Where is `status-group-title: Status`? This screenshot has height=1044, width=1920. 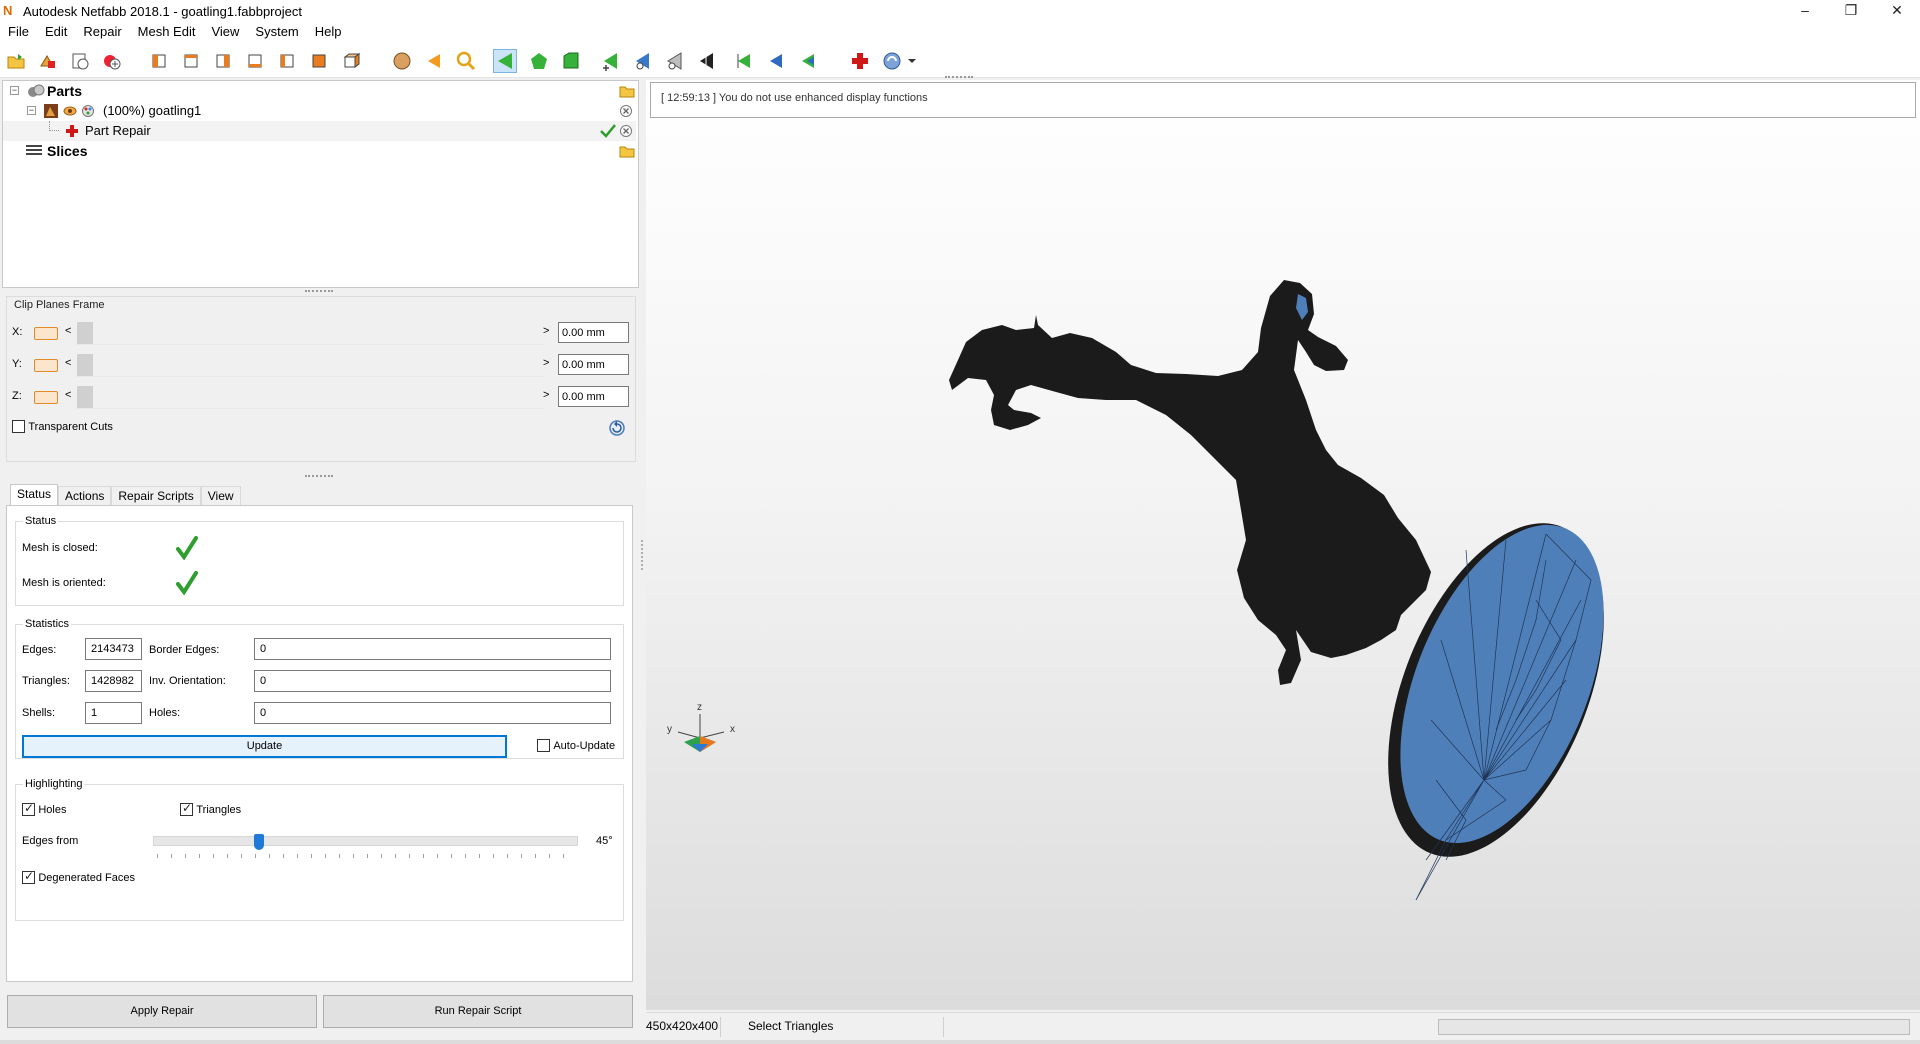
status-group-title: Status is located at coordinates (41, 521).